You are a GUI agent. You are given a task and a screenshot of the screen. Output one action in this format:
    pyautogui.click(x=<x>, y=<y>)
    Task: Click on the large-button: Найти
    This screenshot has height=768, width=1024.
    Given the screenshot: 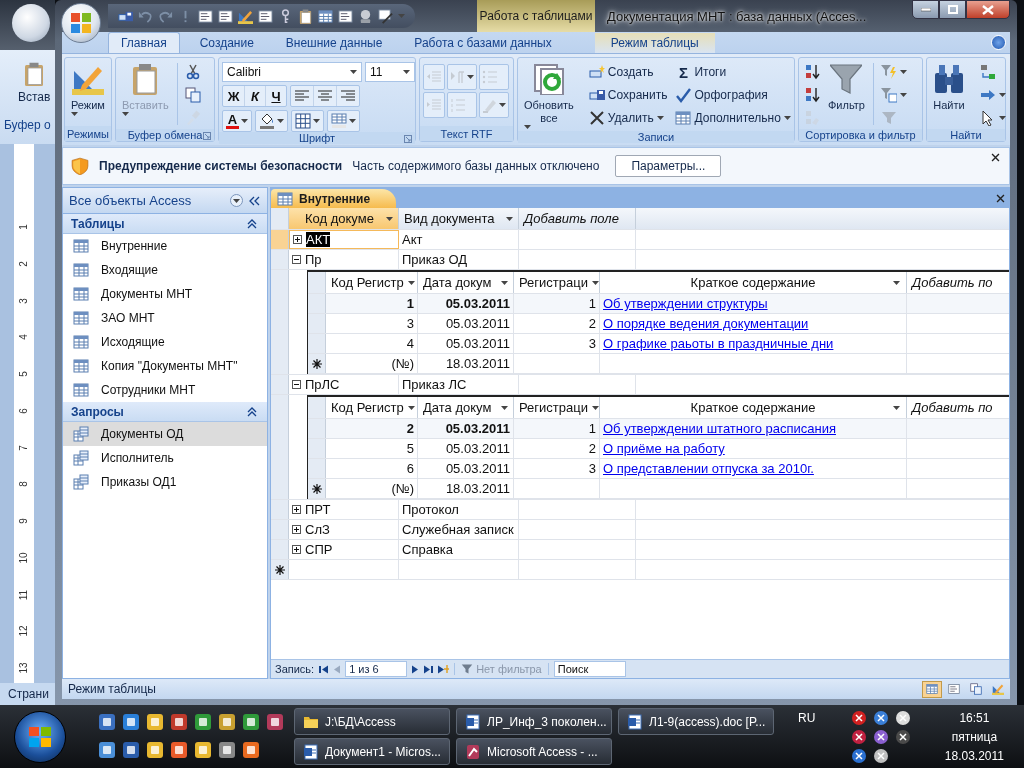 What is the action you would take?
    pyautogui.click(x=949, y=95)
    